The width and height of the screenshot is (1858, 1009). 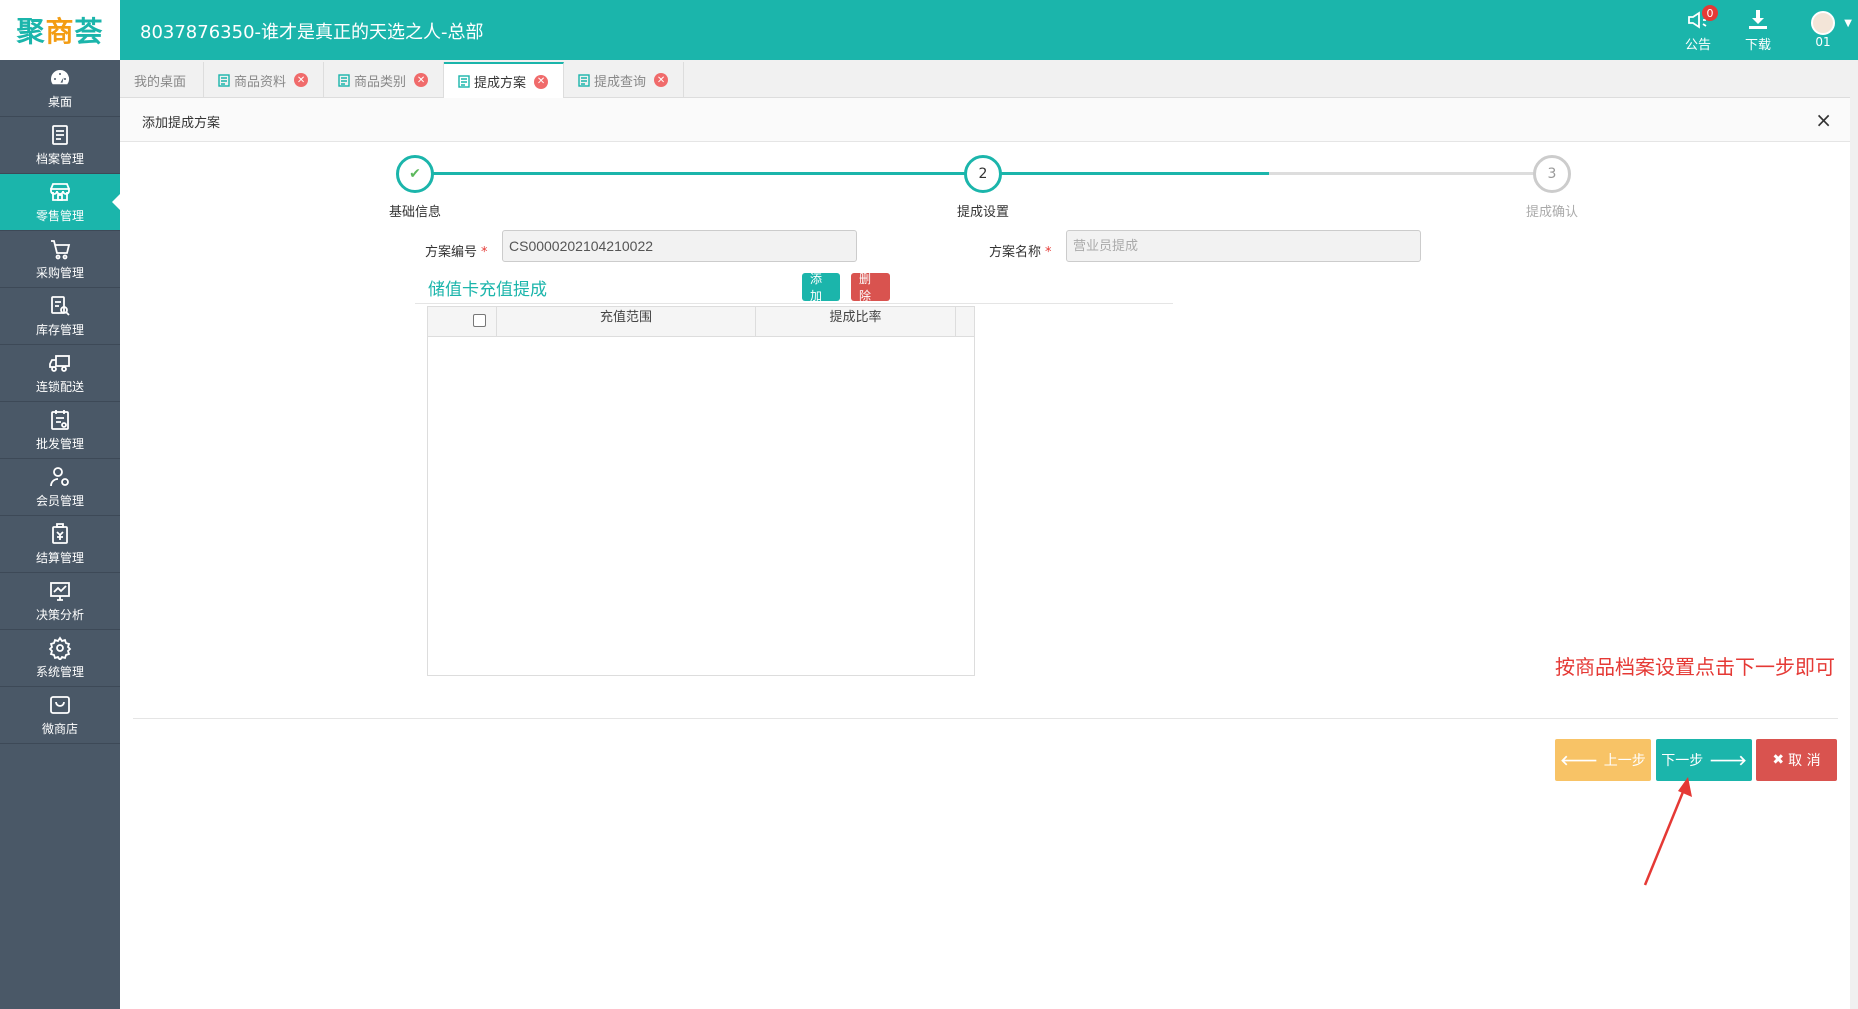 I want to click on sidebar-item-label: 采购管理, so click(x=59, y=273).